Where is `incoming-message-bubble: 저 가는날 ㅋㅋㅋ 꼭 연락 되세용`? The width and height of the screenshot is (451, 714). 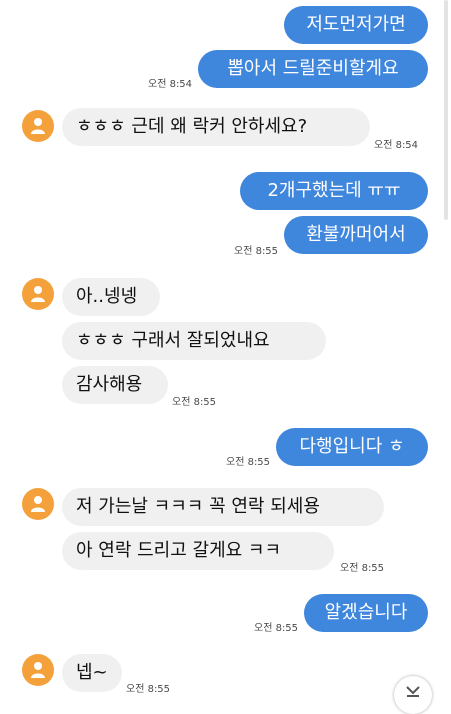
incoming-message-bubble: 저 가는날 ㅋㅋㅋ 꼭 연락 되세용 is located at coordinates (223, 507).